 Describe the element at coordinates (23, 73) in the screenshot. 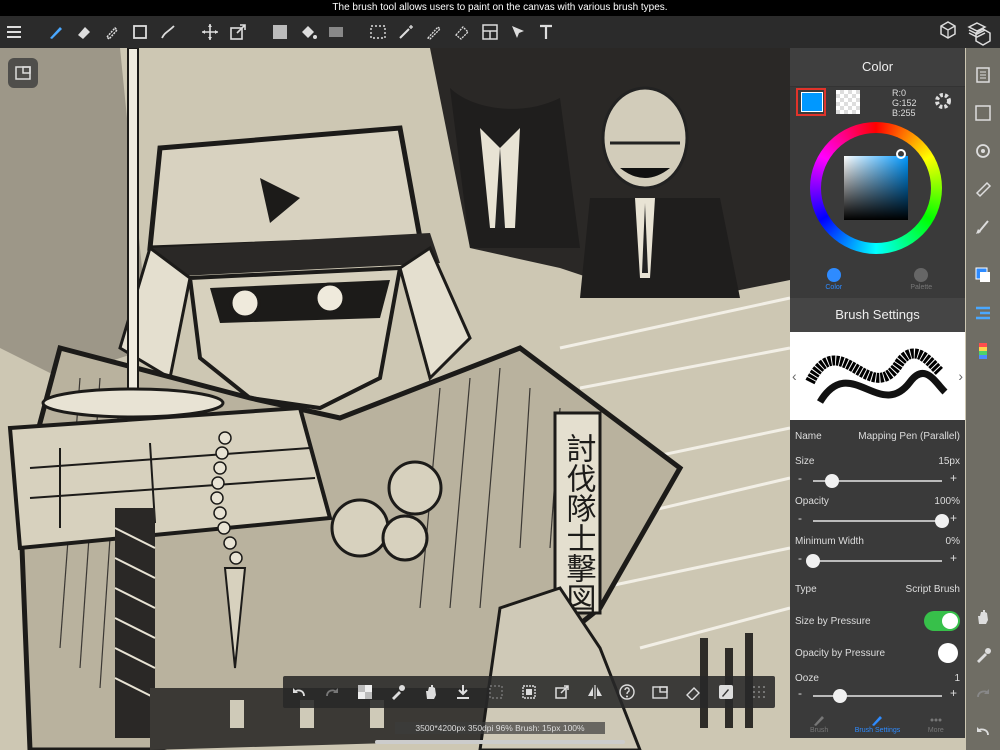

I see `navigator-button` at that location.